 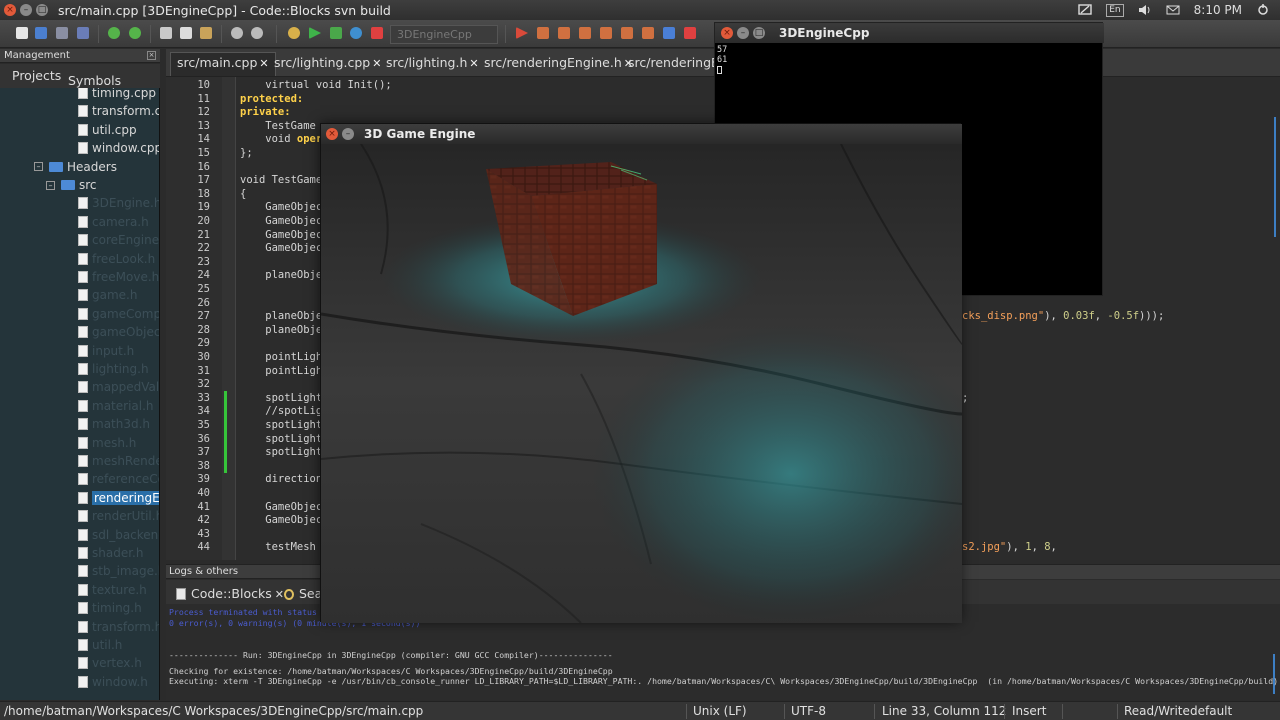 I want to click on redo-icon, so click(x=135, y=33).